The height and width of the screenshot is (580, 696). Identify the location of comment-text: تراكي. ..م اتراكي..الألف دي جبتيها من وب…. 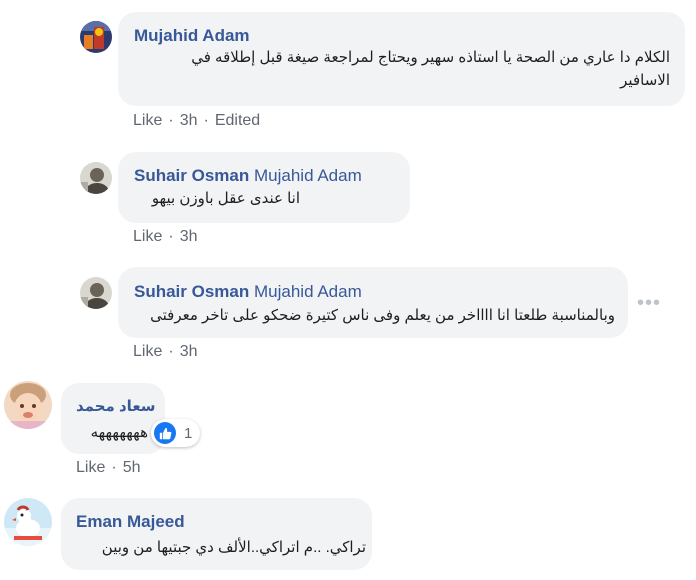
(233, 547).